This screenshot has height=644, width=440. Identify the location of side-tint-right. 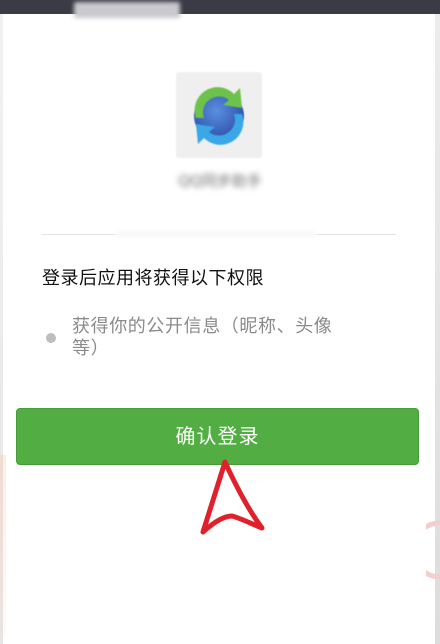
(433, 550).